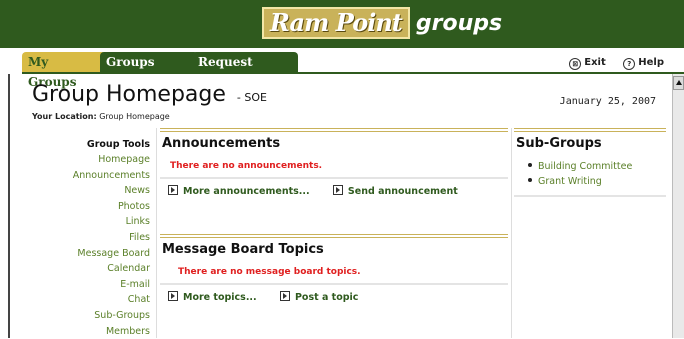 Image resolution: width=684 pixels, height=339 pixels. I want to click on location-value: Group Homepage, so click(134, 116).